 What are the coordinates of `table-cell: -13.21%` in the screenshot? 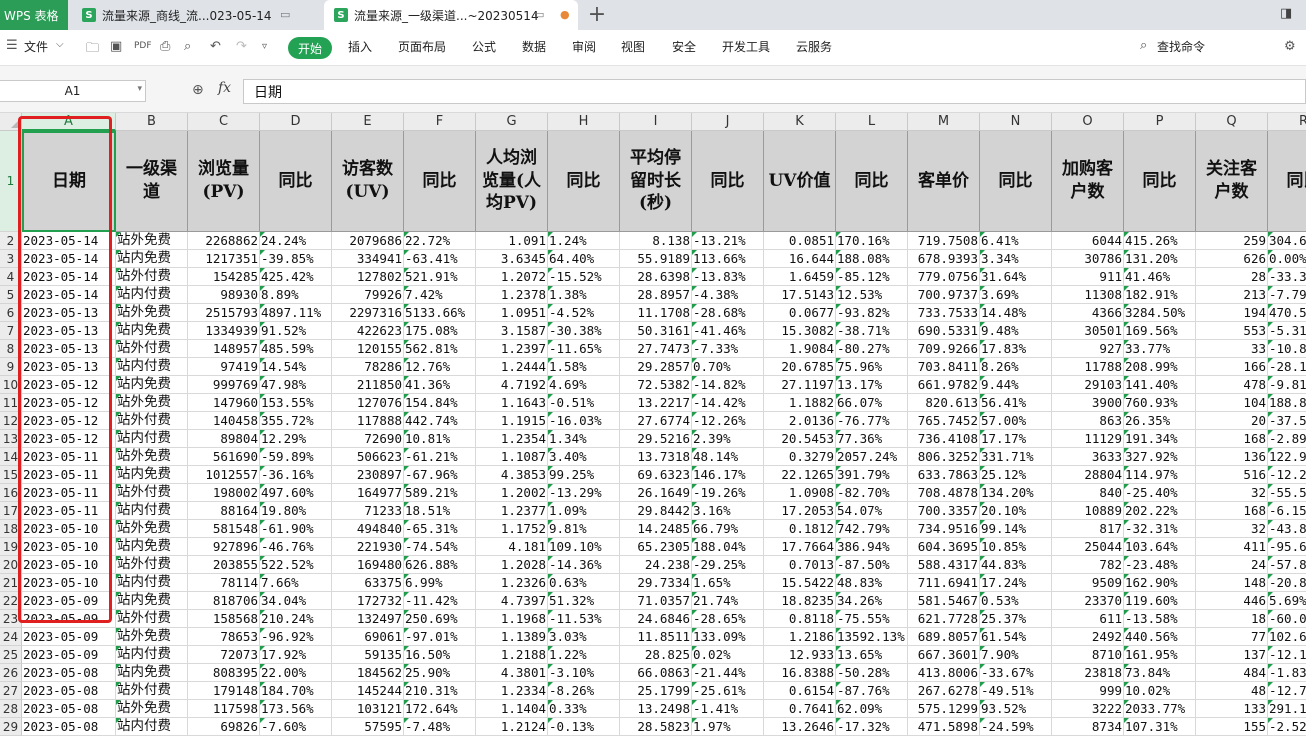 It's located at (728, 241).